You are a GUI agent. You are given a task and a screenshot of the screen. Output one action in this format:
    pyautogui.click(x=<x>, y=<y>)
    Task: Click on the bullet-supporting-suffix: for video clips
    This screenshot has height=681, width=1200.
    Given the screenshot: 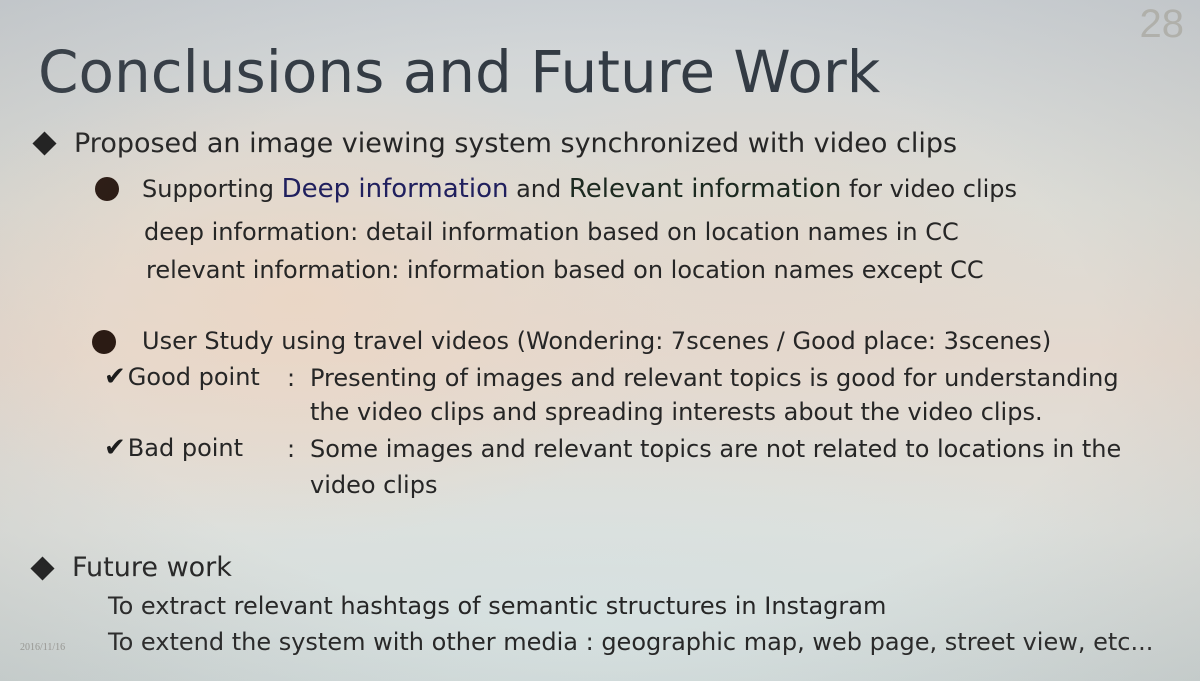 What is the action you would take?
    pyautogui.click(x=929, y=189)
    